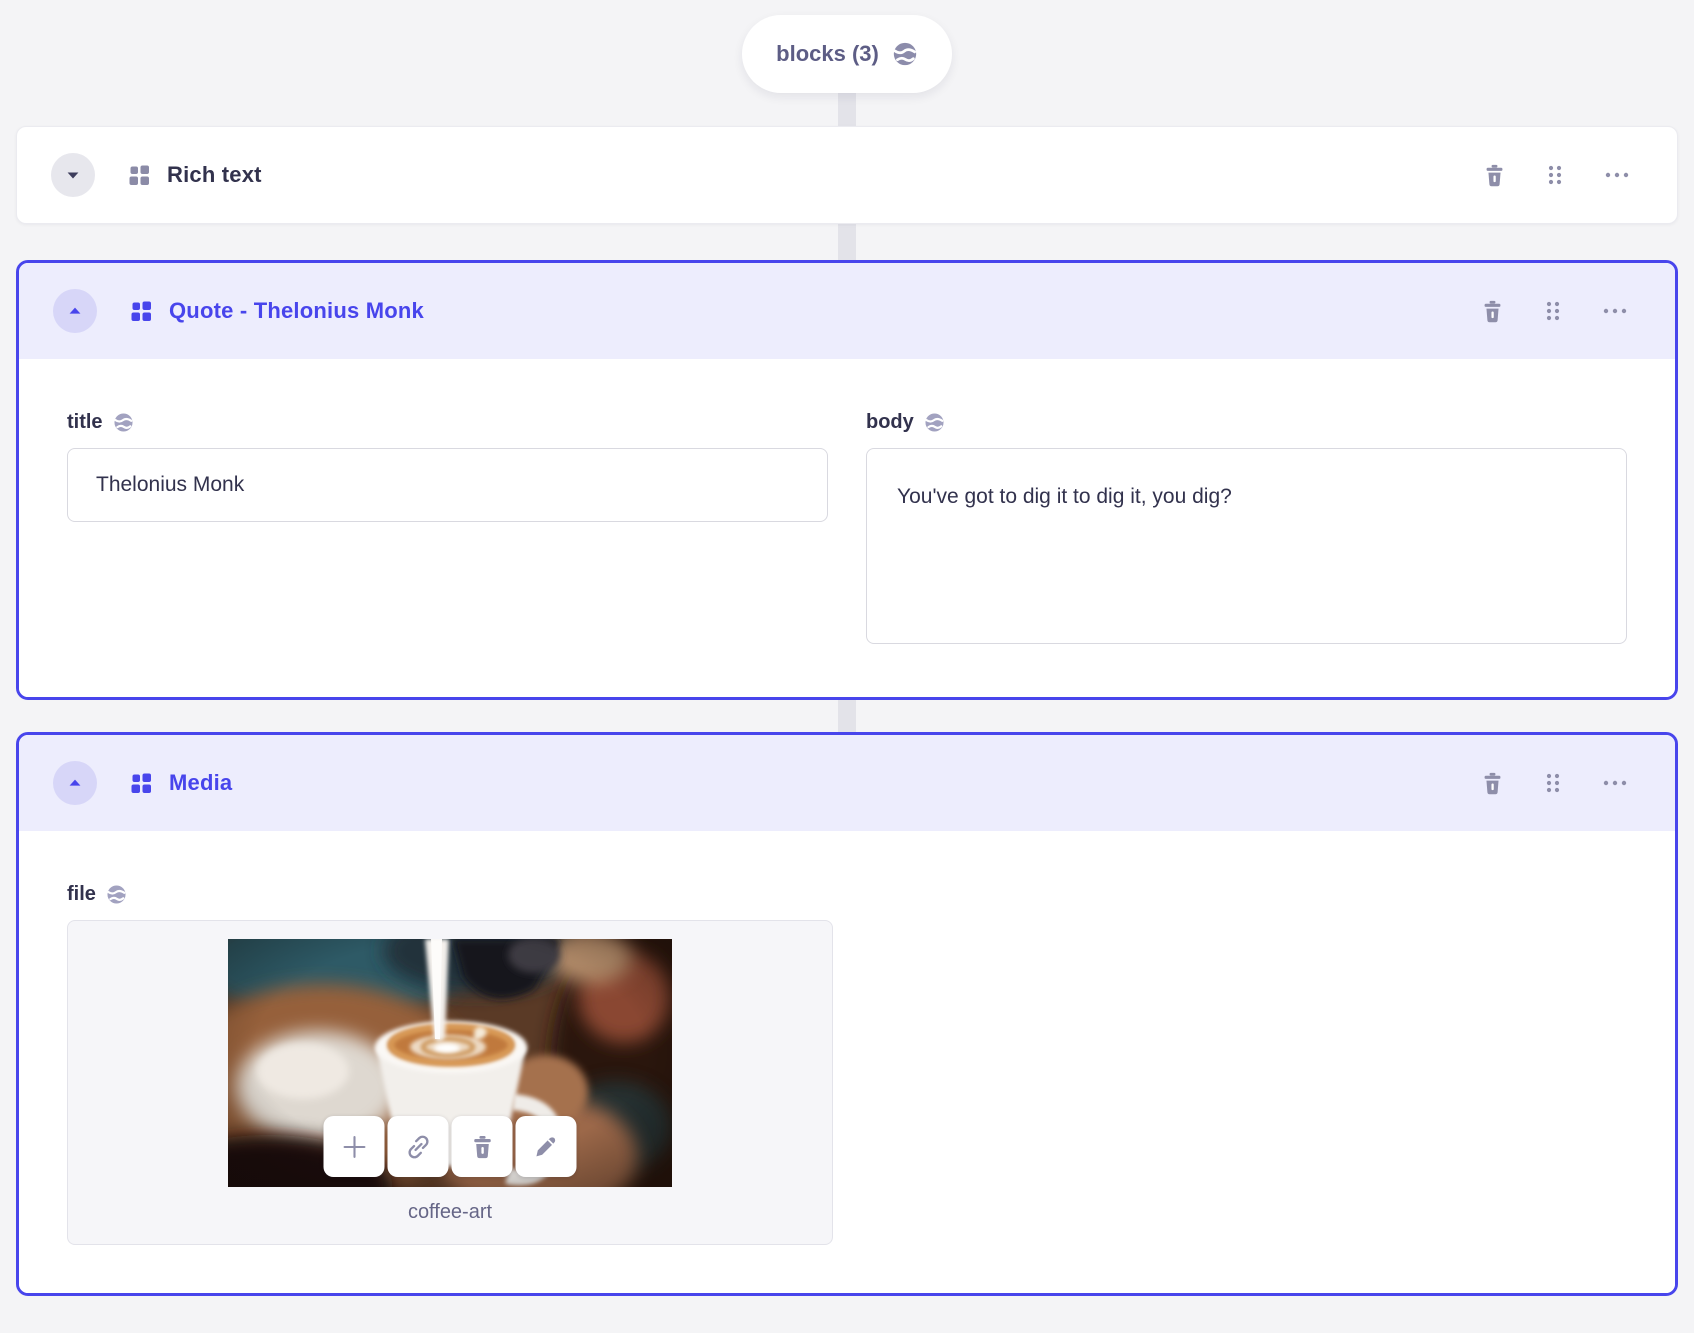 This screenshot has height=1333, width=1694. I want to click on edit-icon, so click(546, 1147).